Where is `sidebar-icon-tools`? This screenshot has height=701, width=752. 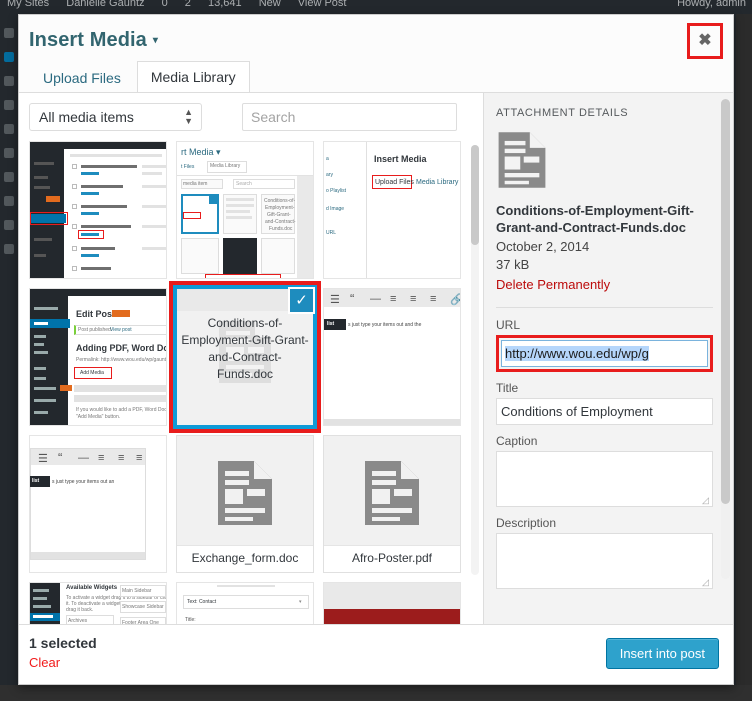 sidebar-icon-tools is located at coordinates (9, 225).